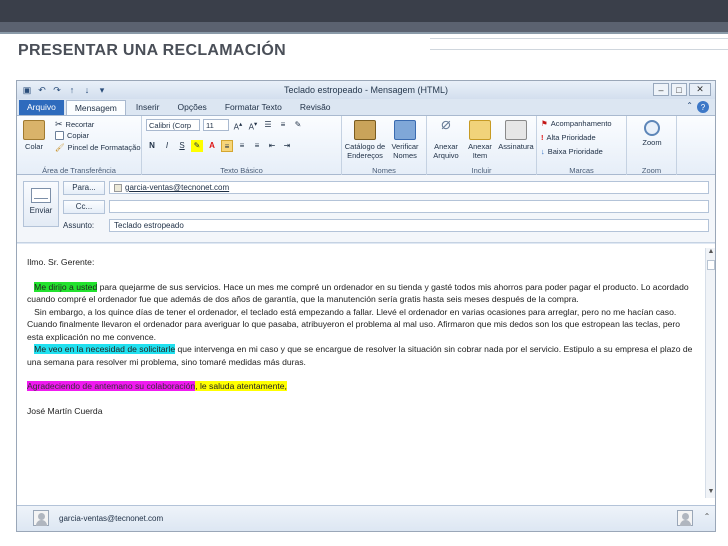 The height and width of the screenshot is (546, 728). Describe the element at coordinates (61, 262) in the screenshot. I see `greeting: Ilmo. Sr. Gerente:` at that location.